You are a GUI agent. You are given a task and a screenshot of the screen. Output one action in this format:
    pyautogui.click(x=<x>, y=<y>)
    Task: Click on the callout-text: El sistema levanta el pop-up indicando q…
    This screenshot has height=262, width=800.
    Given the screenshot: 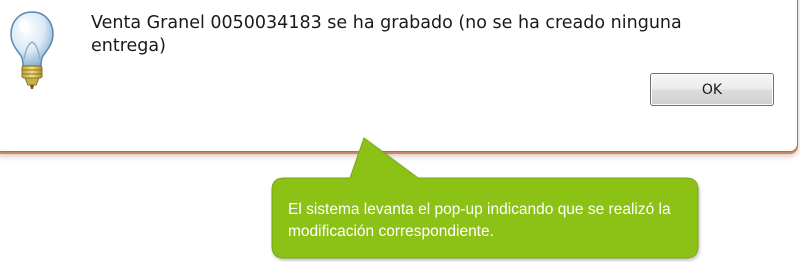 What is the action you would take?
    pyautogui.click(x=479, y=220)
    